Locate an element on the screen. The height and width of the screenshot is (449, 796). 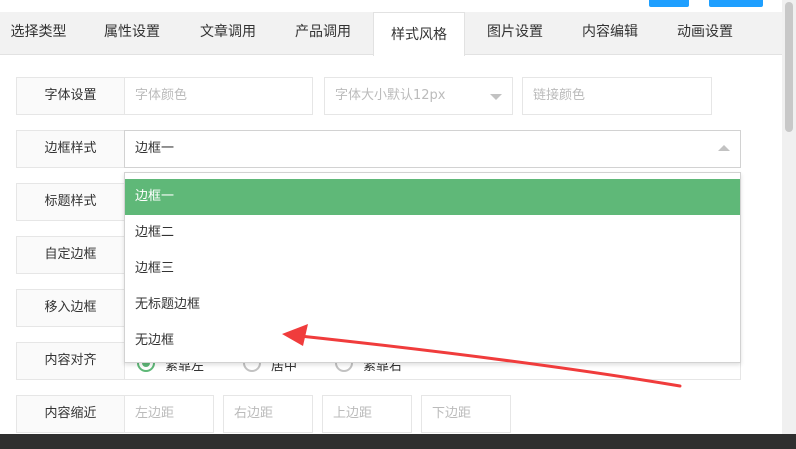
scrollbar-thumb is located at coordinates (789, 67).